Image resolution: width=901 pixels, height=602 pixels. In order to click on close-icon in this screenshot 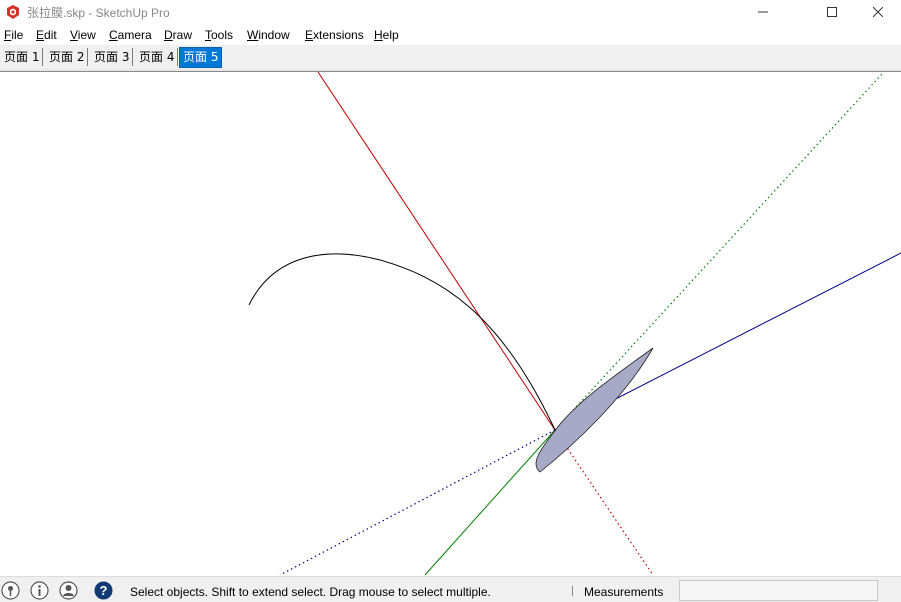, I will do `click(878, 12)`.